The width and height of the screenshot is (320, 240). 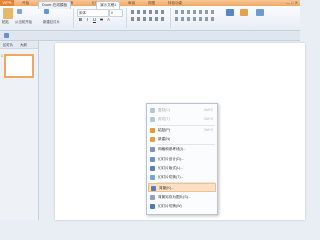 What do you see at coordinates (6, 35) in the screenshot?
I see `home-tab-icon` at bounding box center [6, 35].